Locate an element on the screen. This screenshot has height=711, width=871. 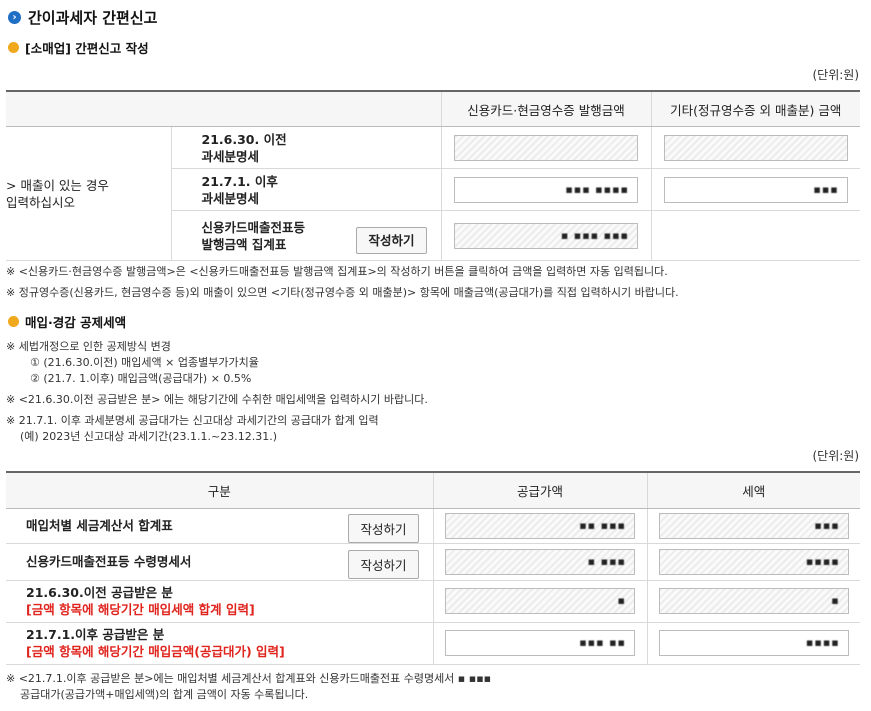
row-label-line: 21.7.1. 이후 is located at coordinates (239, 181).